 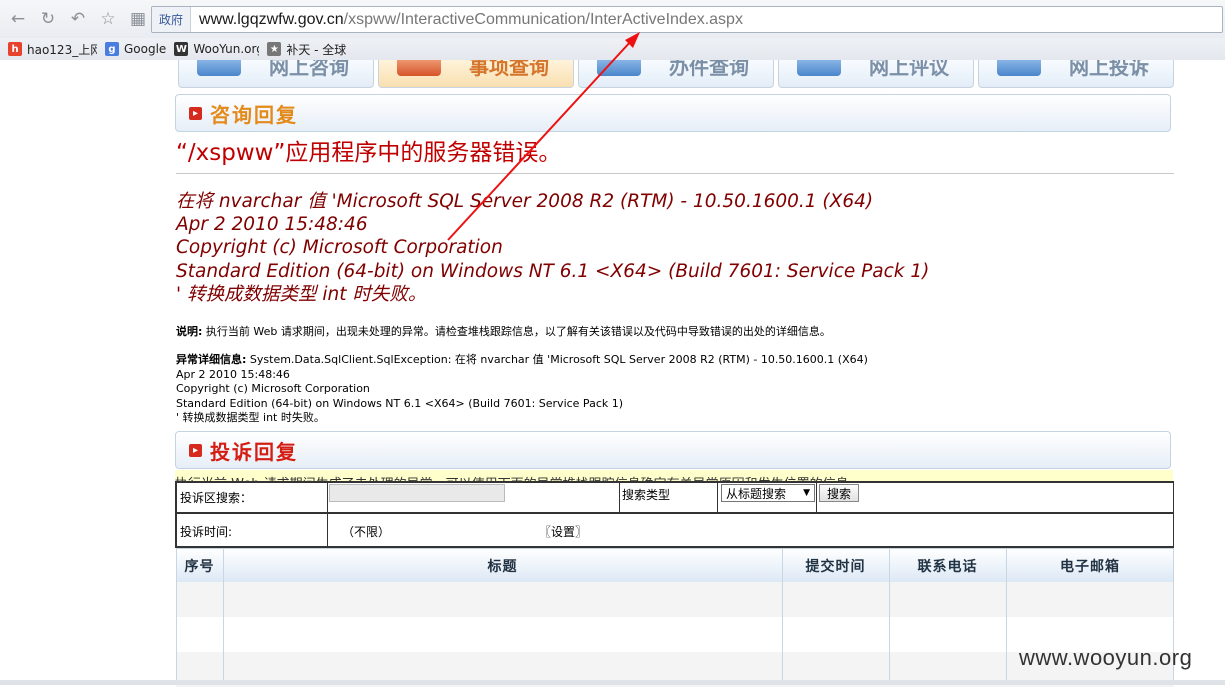 What do you see at coordinates (172, 19) in the screenshot?
I see `gov-site-badge: 政府` at bounding box center [172, 19].